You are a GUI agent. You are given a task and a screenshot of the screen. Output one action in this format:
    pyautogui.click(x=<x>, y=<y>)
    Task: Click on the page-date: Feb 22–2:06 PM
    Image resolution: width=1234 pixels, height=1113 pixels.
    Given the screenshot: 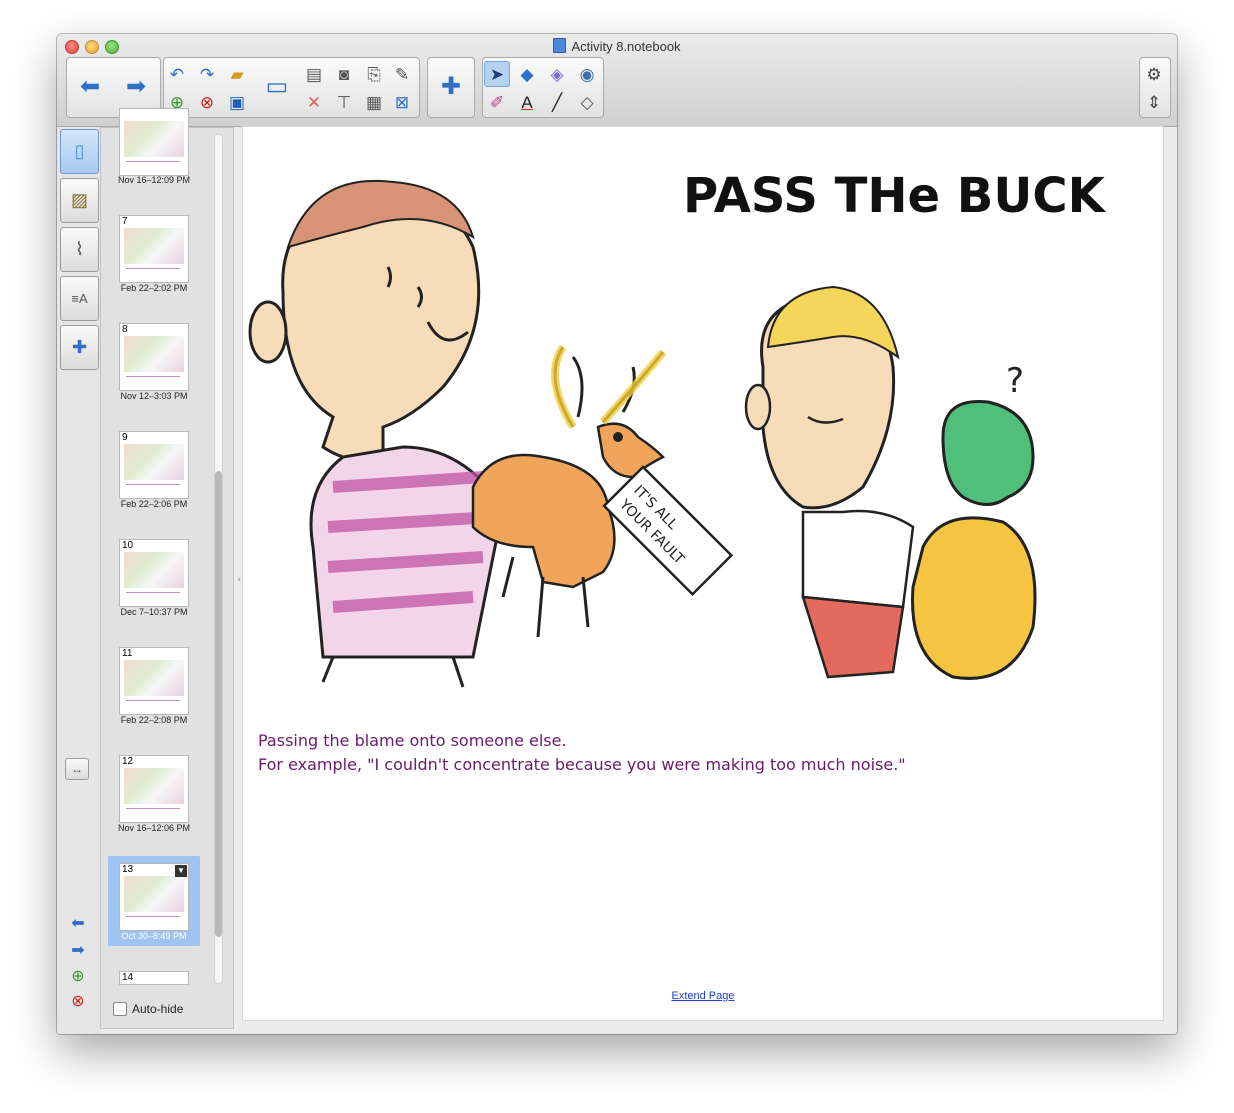 What is the action you would take?
    pyautogui.click(x=154, y=504)
    